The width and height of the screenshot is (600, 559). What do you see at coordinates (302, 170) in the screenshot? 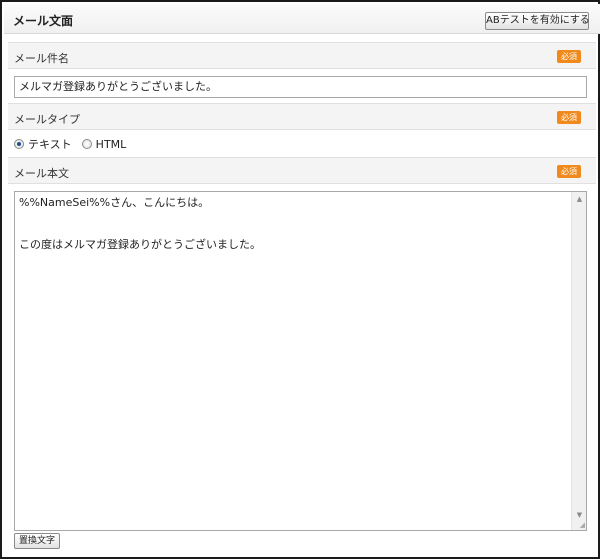
I see `body-section-header: メール本文 必須` at bounding box center [302, 170].